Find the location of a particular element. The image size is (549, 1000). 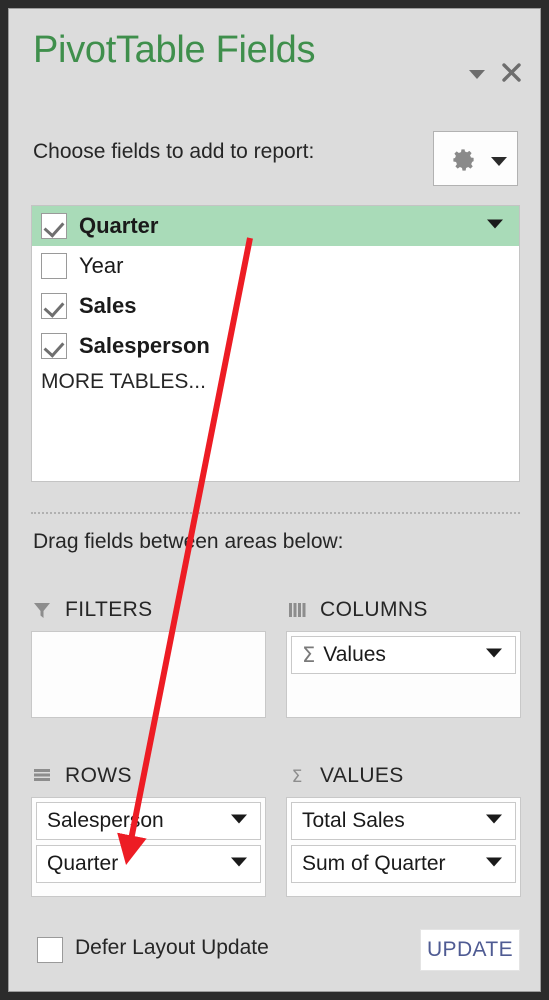

columns-icon is located at coordinates (297, 610).